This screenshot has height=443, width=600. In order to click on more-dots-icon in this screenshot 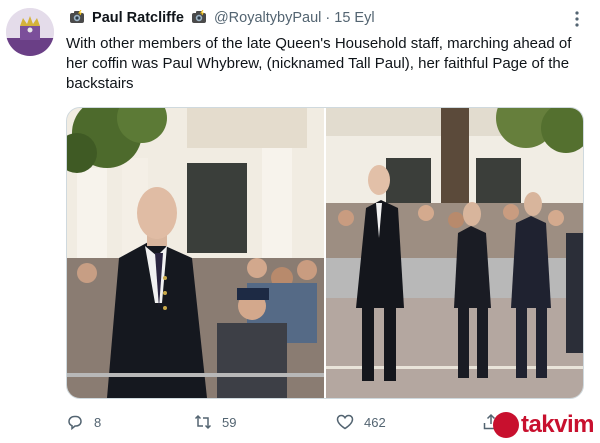, I will do `click(577, 19)`.